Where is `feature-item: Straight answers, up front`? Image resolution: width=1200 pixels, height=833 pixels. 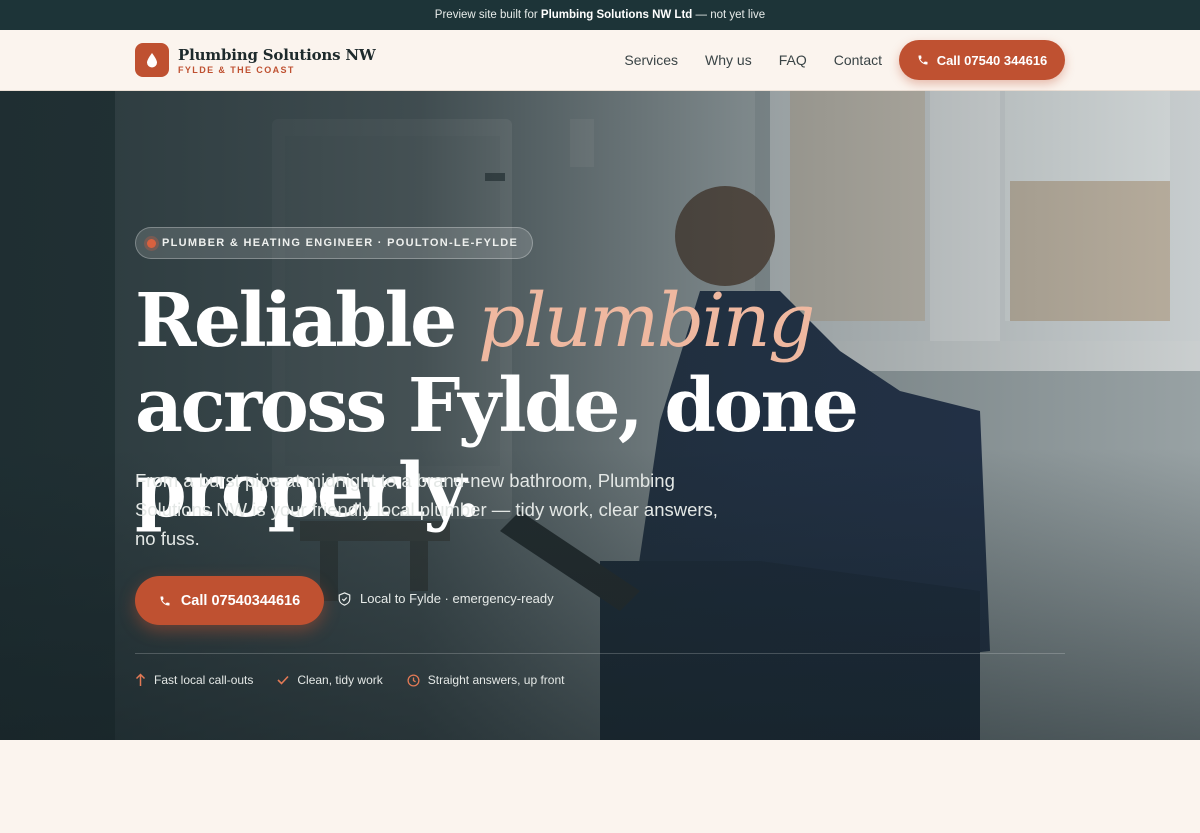 feature-item: Straight answers, up front is located at coordinates (486, 680).